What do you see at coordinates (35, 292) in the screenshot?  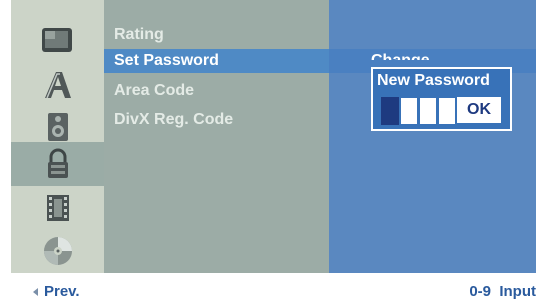 I see `prev-arrow-icon` at bounding box center [35, 292].